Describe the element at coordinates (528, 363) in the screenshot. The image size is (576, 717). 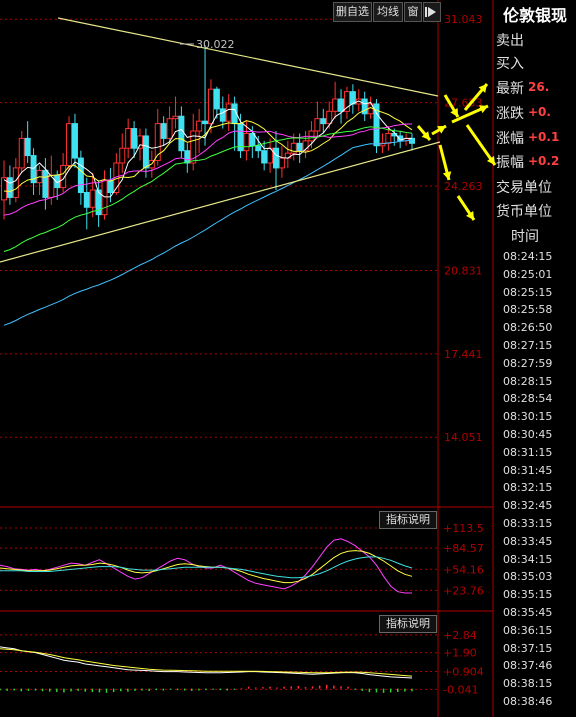
I see `time-row: 08:27:59` at that location.